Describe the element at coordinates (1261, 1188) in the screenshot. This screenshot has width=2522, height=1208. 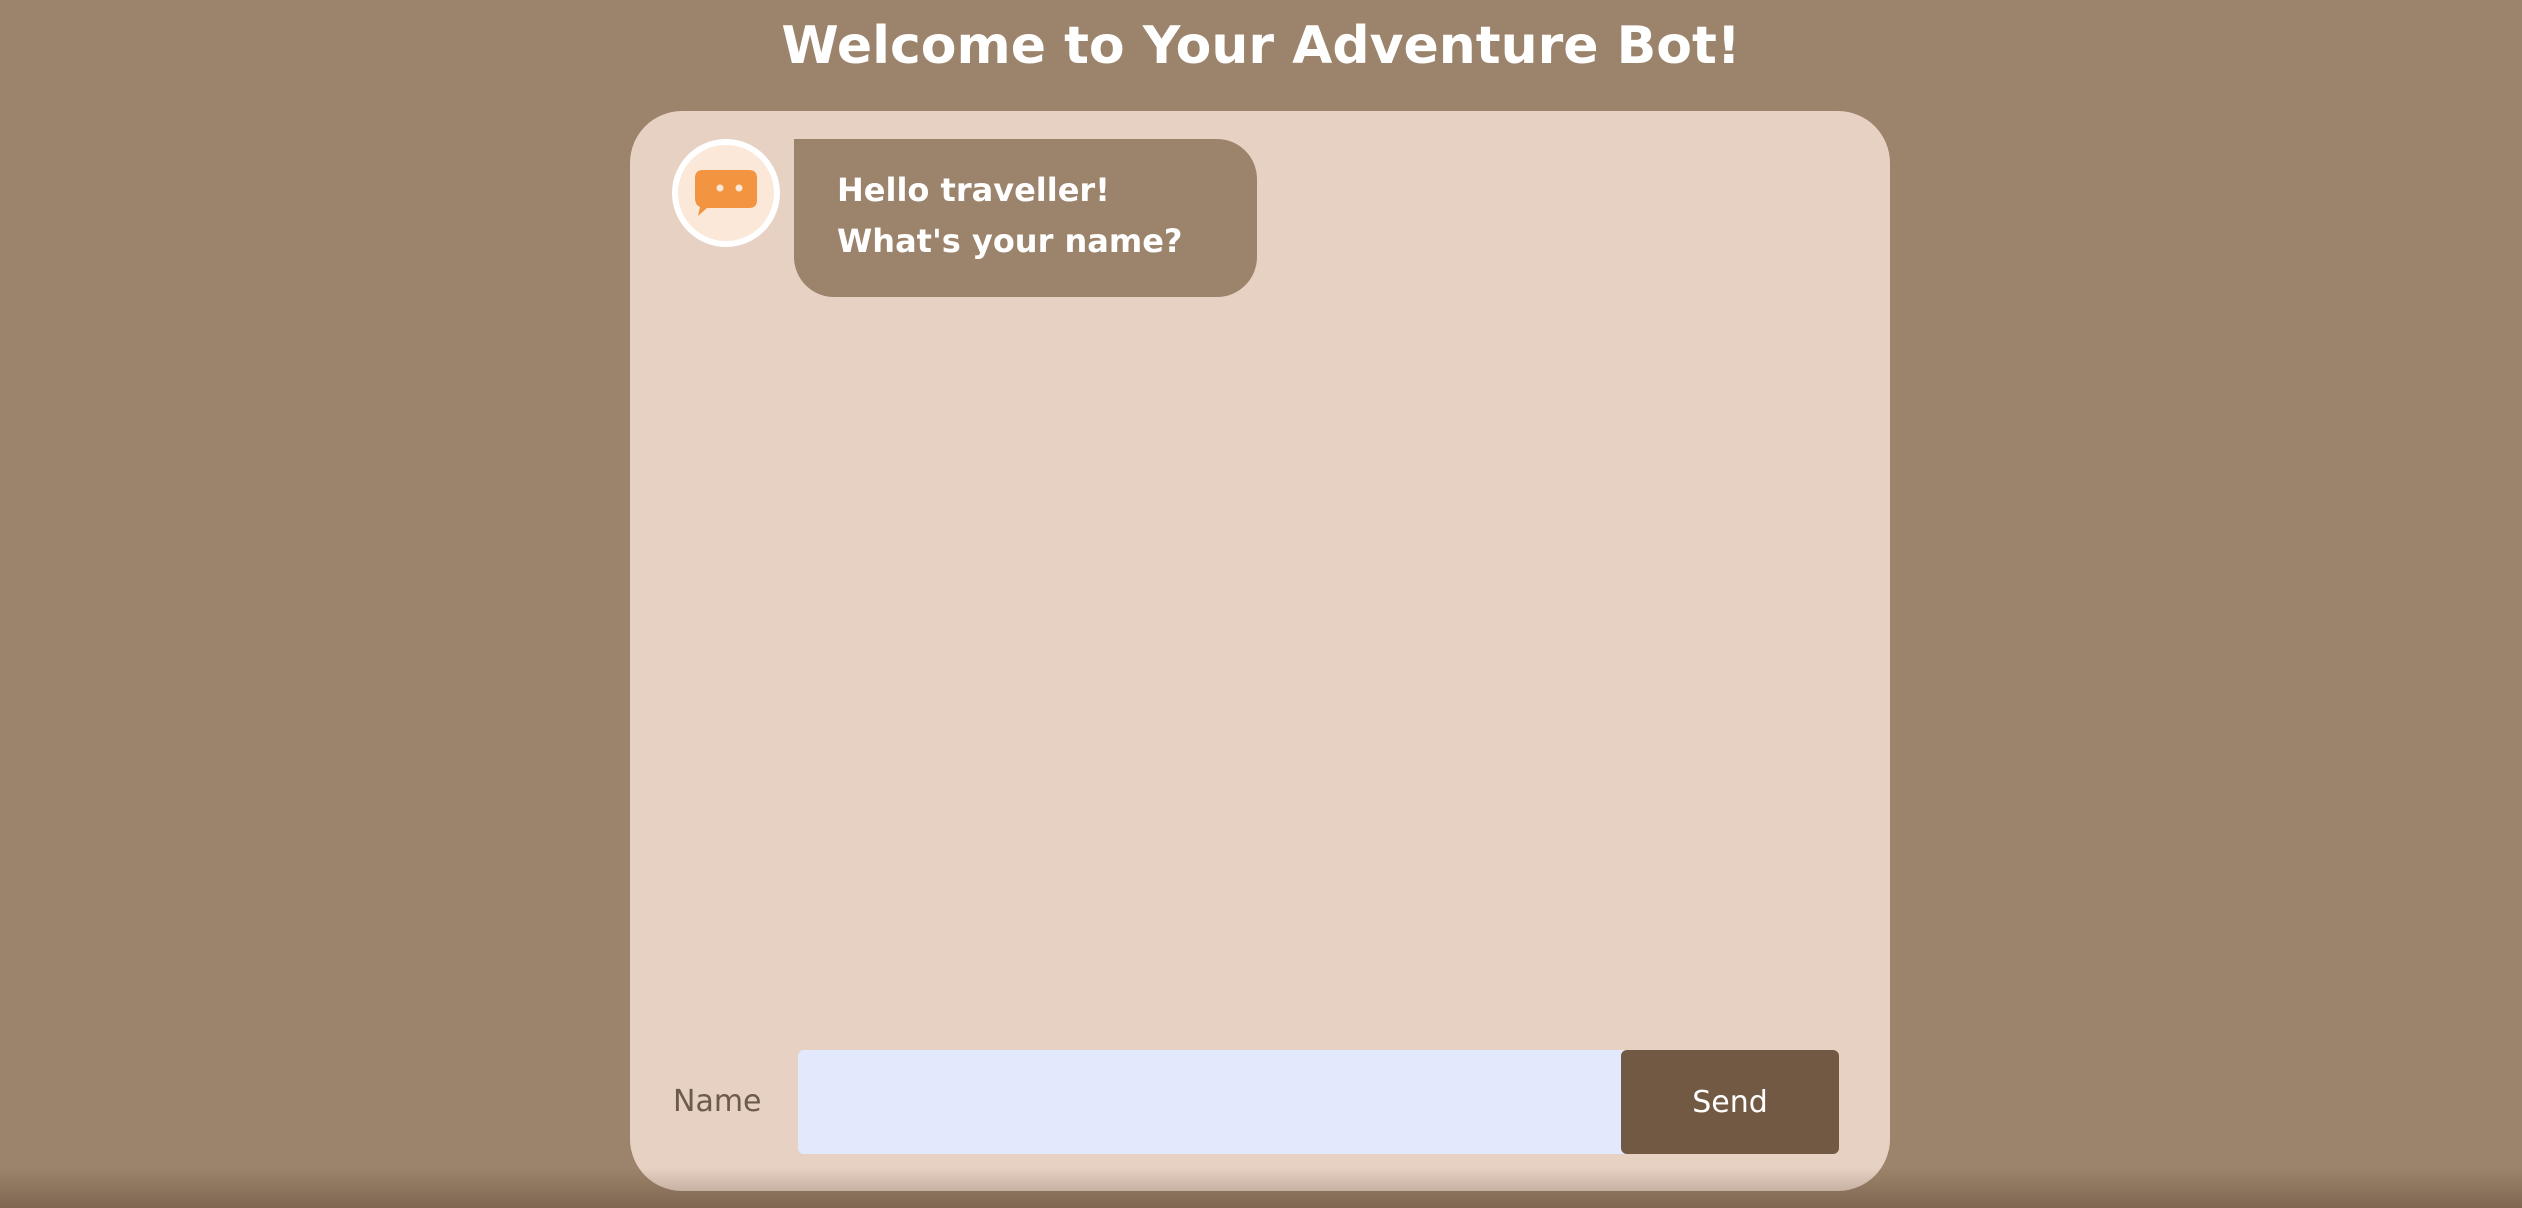
I see `bottom-shadow` at that location.